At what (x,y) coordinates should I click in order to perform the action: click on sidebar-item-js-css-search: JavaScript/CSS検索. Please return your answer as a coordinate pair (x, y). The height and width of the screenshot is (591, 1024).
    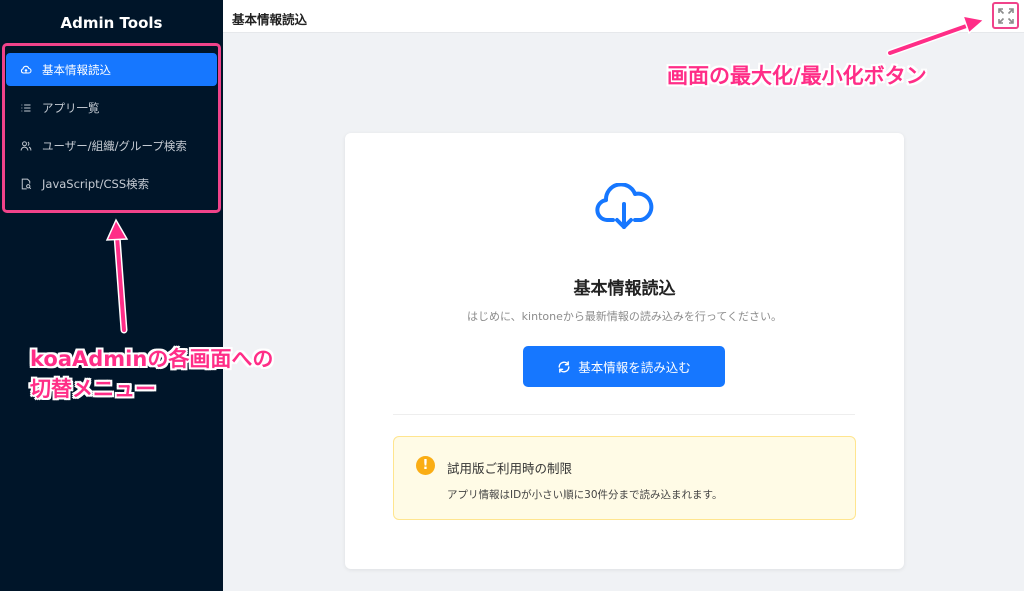
    Looking at the image, I should click on (111, 183).